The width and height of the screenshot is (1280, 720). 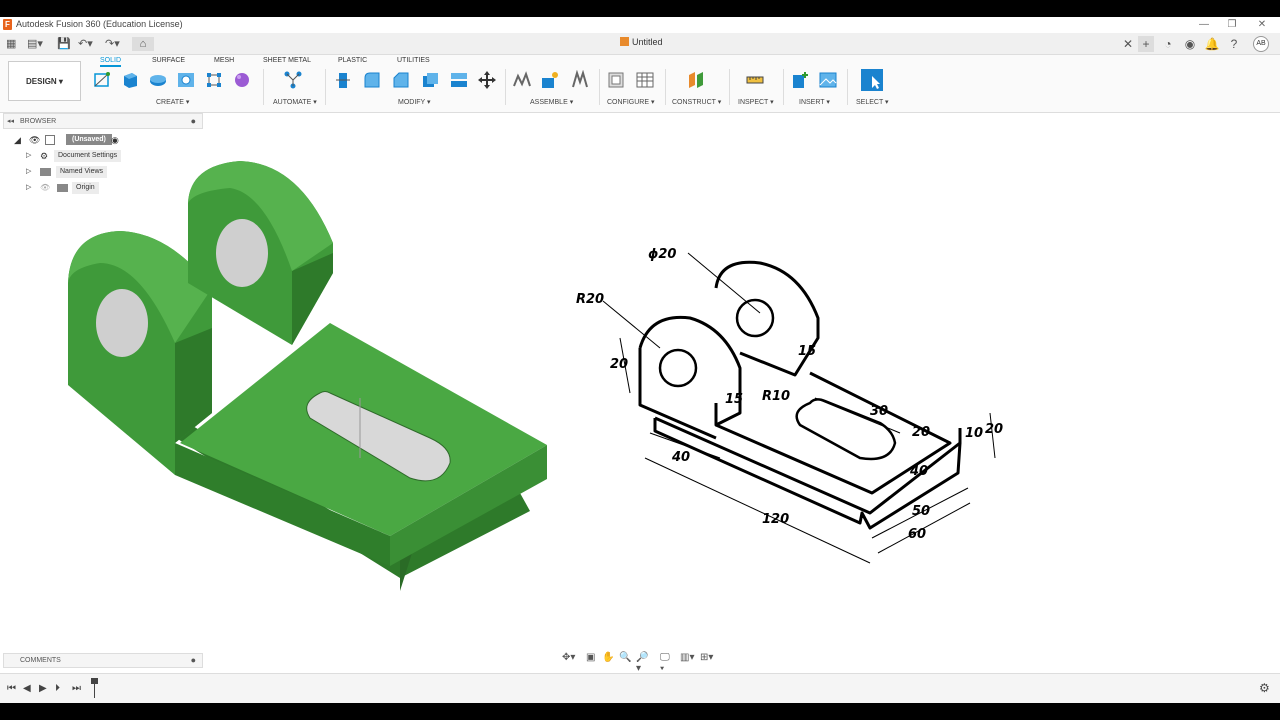 I want to click on joint-icon, so click(x=550, y=80).